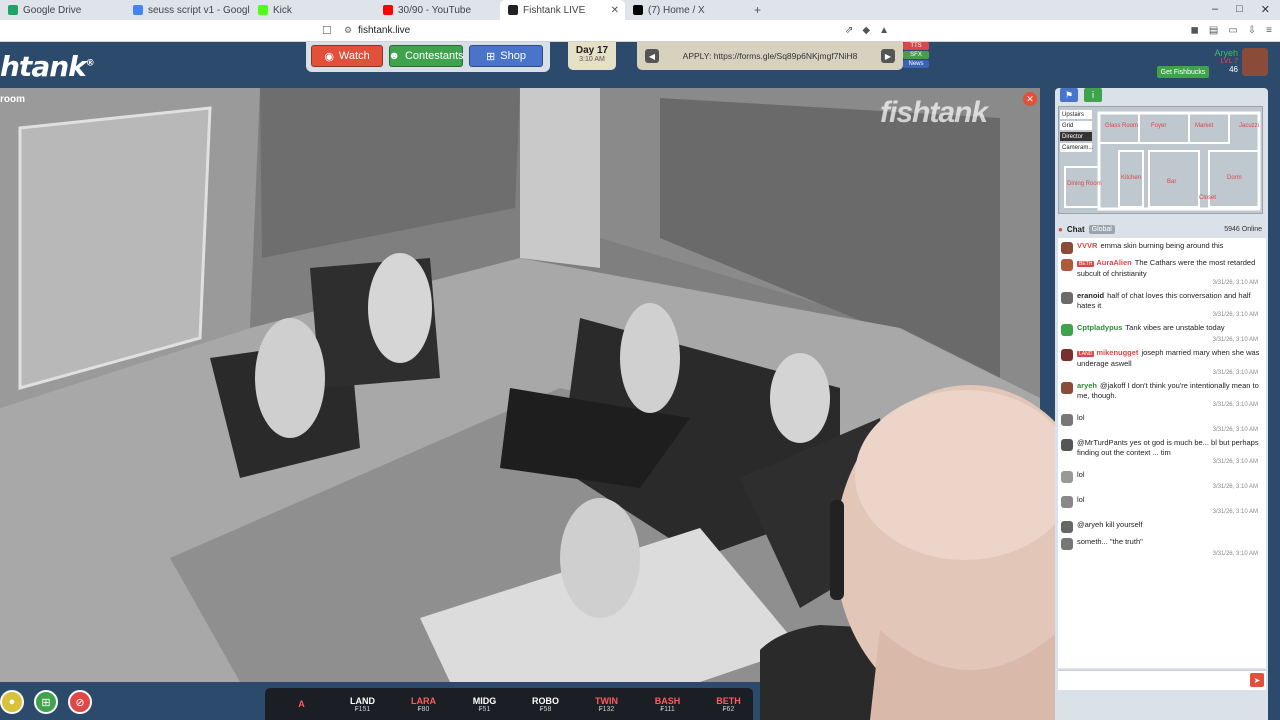 The image size is (1280, 720). What do you see at coordinates (916, 55) in the screenshot?
I see `sfx-button: SFX` at bounding box center [916, 55].